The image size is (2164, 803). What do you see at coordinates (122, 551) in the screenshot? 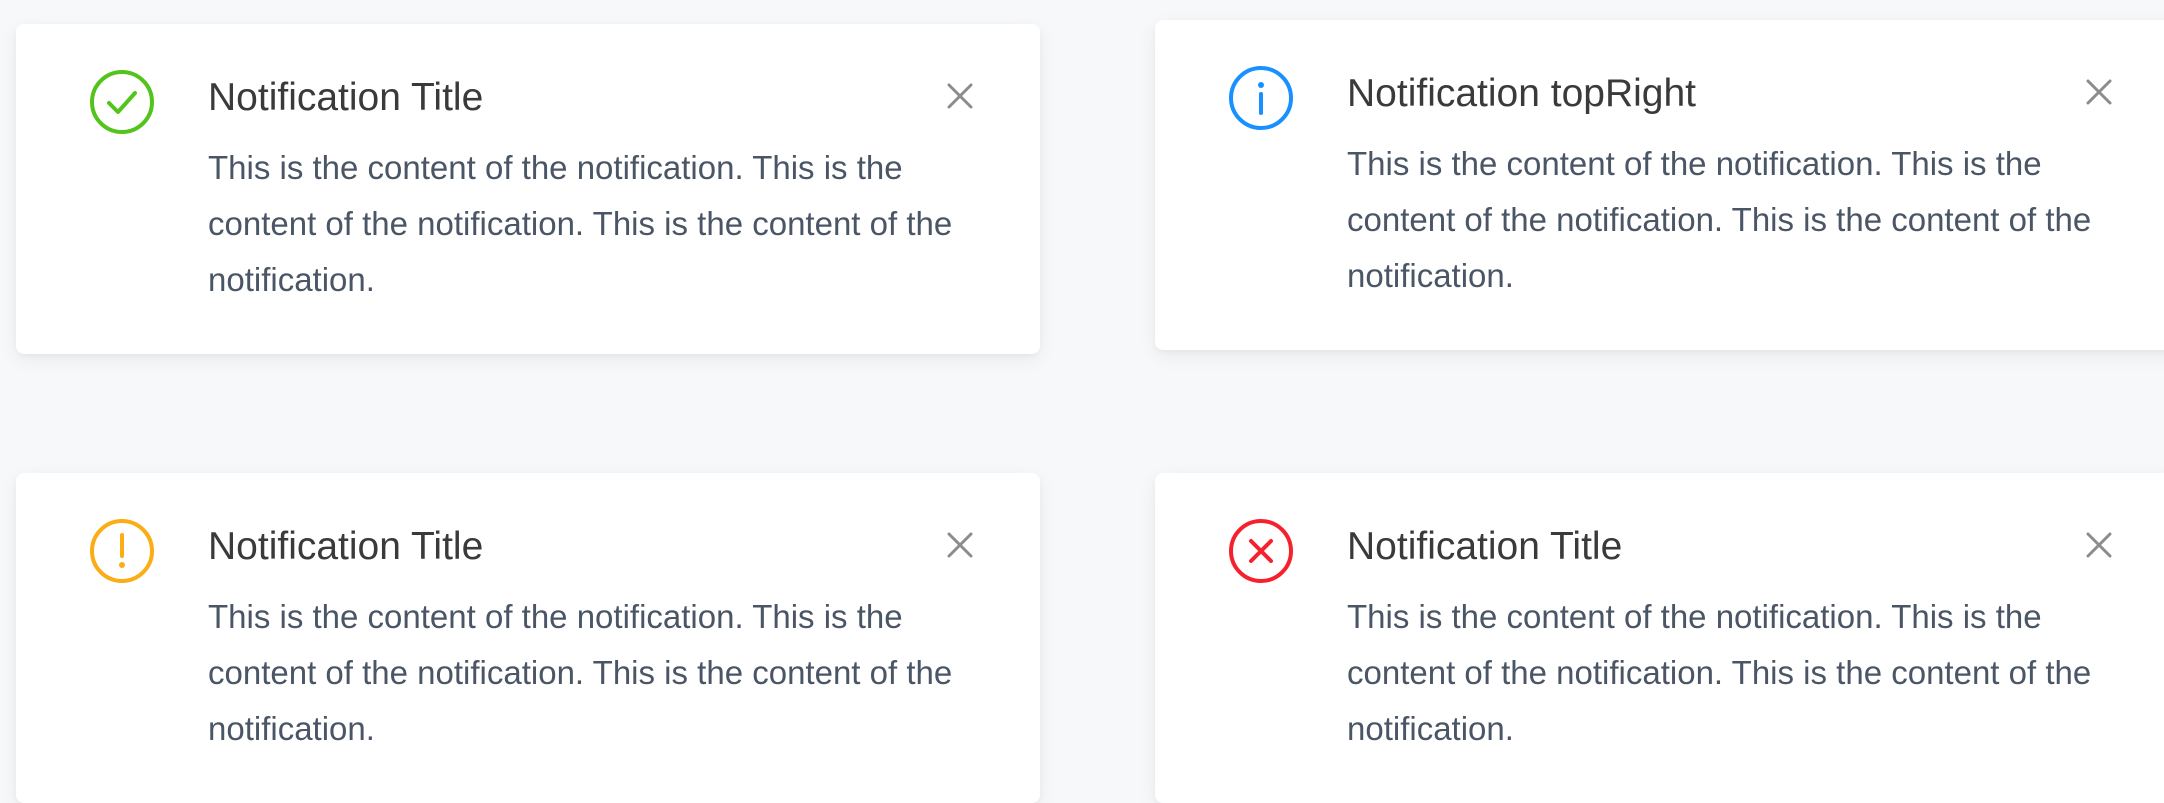
I see `exclamation-circle-icon` at bounding box center [122, 551].